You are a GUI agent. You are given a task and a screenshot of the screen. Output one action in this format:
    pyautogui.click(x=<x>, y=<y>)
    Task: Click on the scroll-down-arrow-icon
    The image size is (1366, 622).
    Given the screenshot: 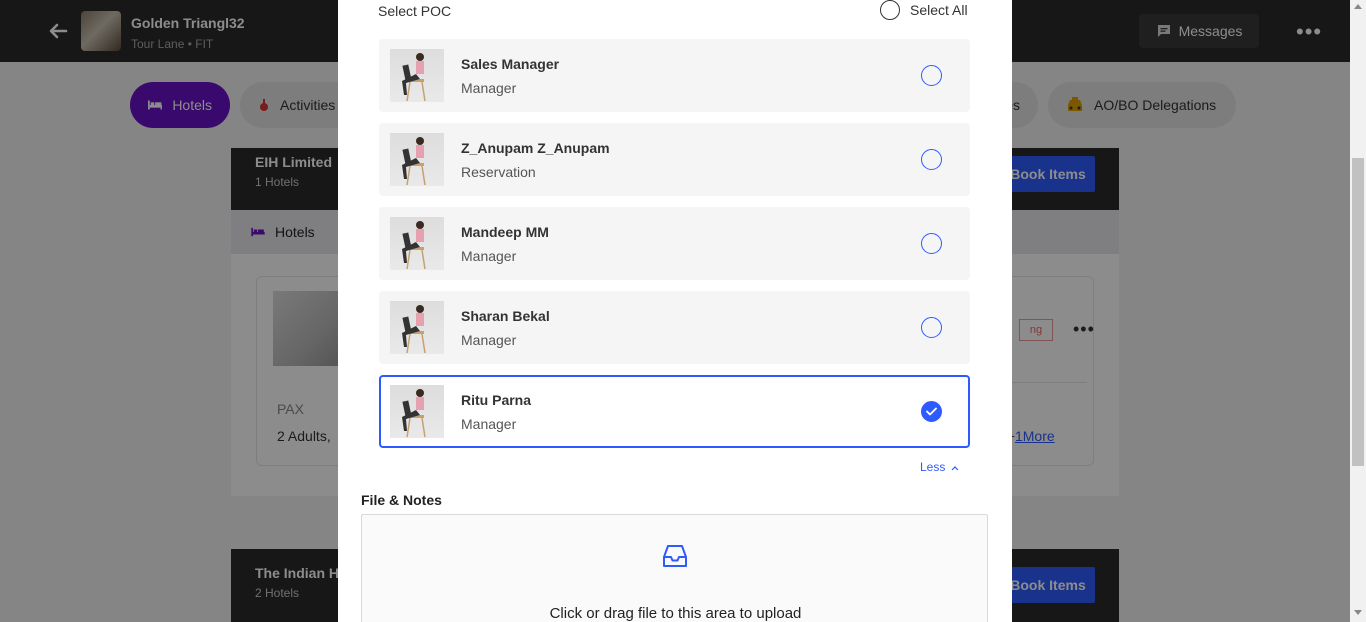 What is the action you would take?
    pyautogui.click(x=1358, y=612)
    